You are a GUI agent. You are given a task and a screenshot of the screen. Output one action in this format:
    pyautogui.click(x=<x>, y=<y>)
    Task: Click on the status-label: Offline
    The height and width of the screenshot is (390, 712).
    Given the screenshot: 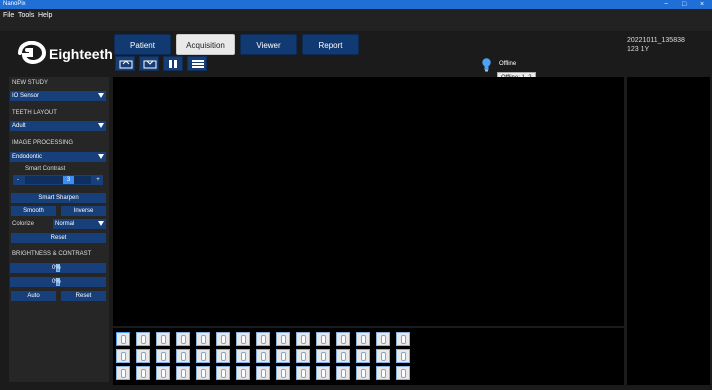 What is the action you would take?
    pyautogui.click(x=508, y=64)
    